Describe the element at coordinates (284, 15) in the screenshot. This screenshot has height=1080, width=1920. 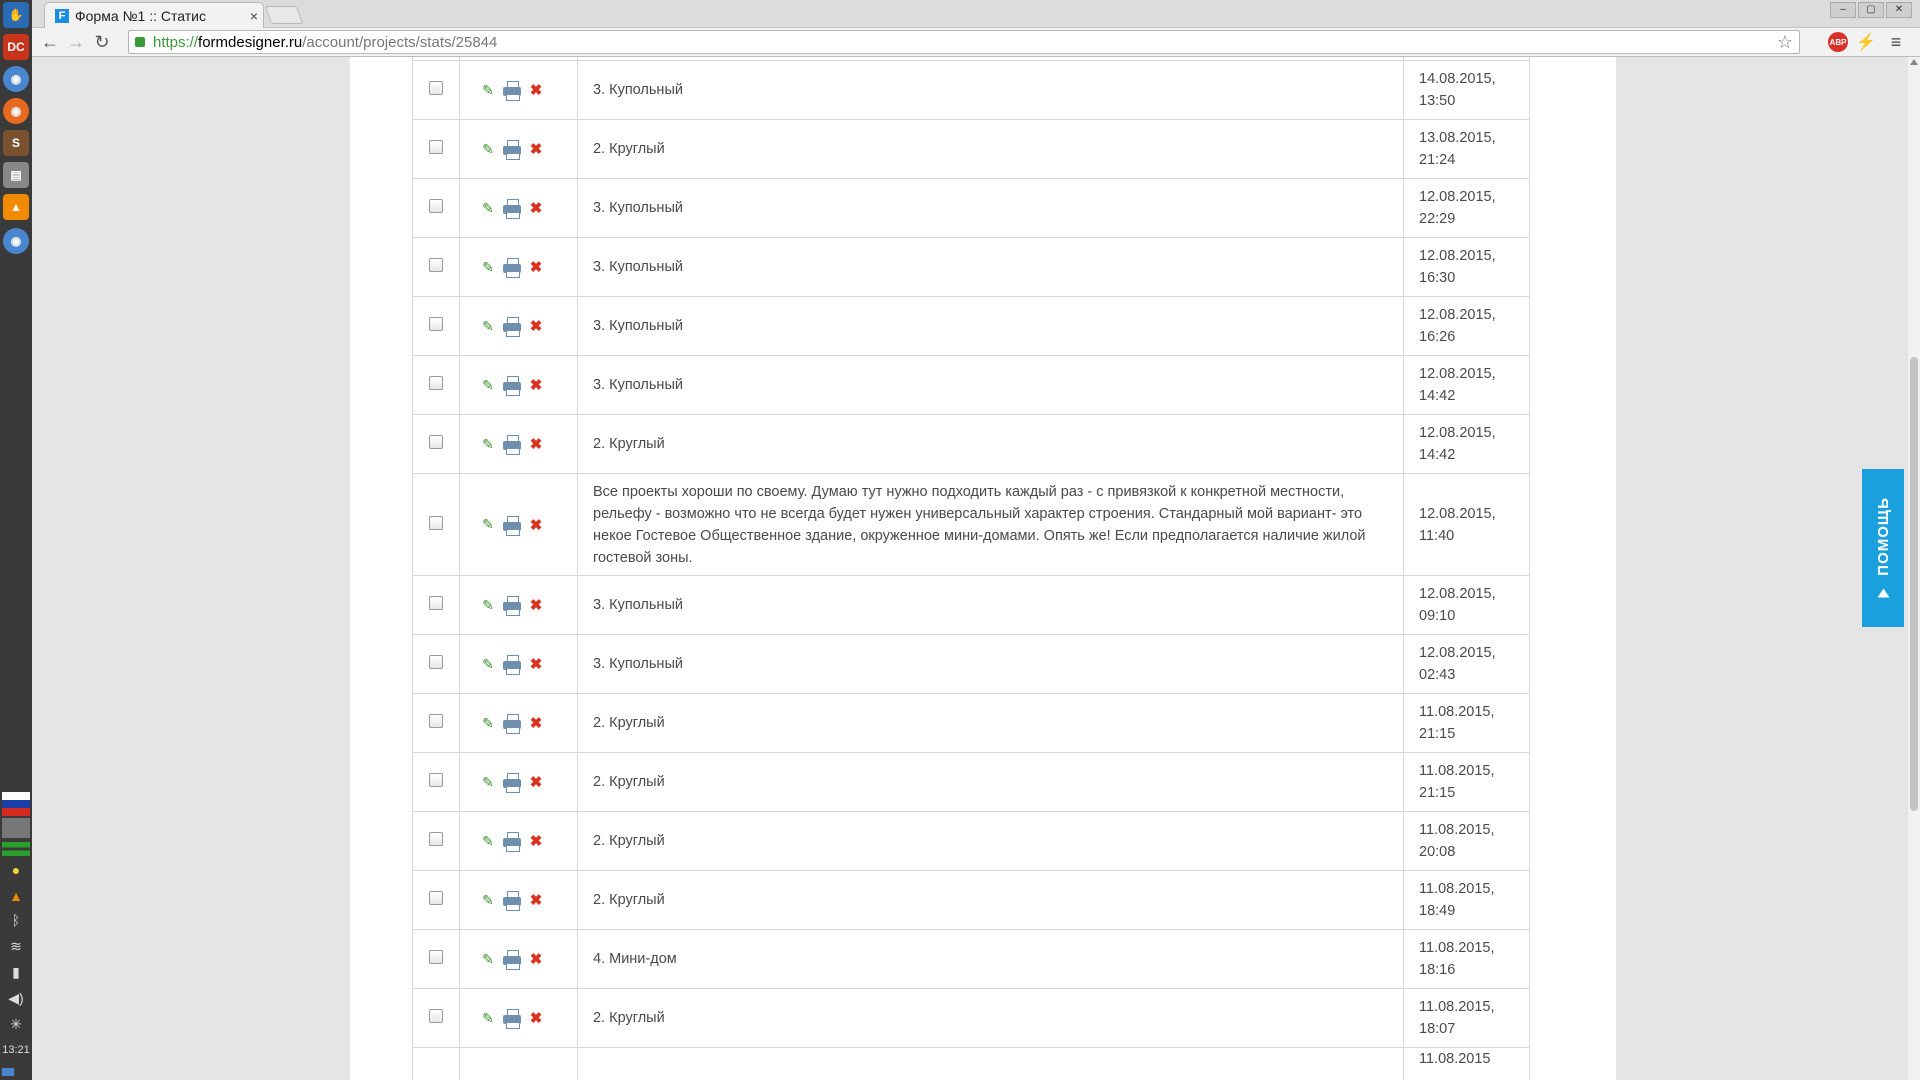
I see `new-tab-button` at that location.